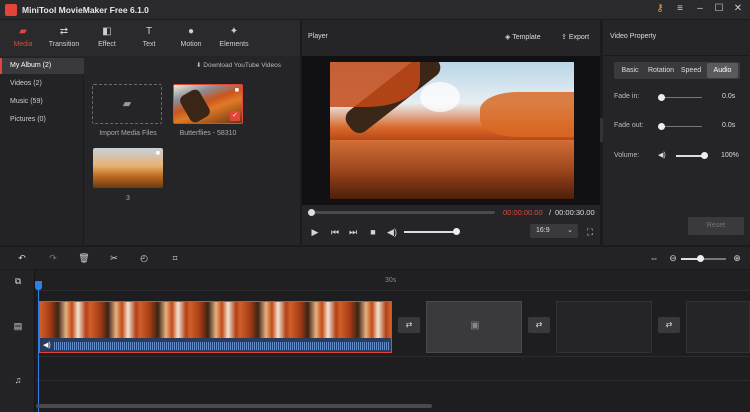 The width and height of the screenshot is (750, 412). I want to click on player-volume-fill, so click(430, 232).